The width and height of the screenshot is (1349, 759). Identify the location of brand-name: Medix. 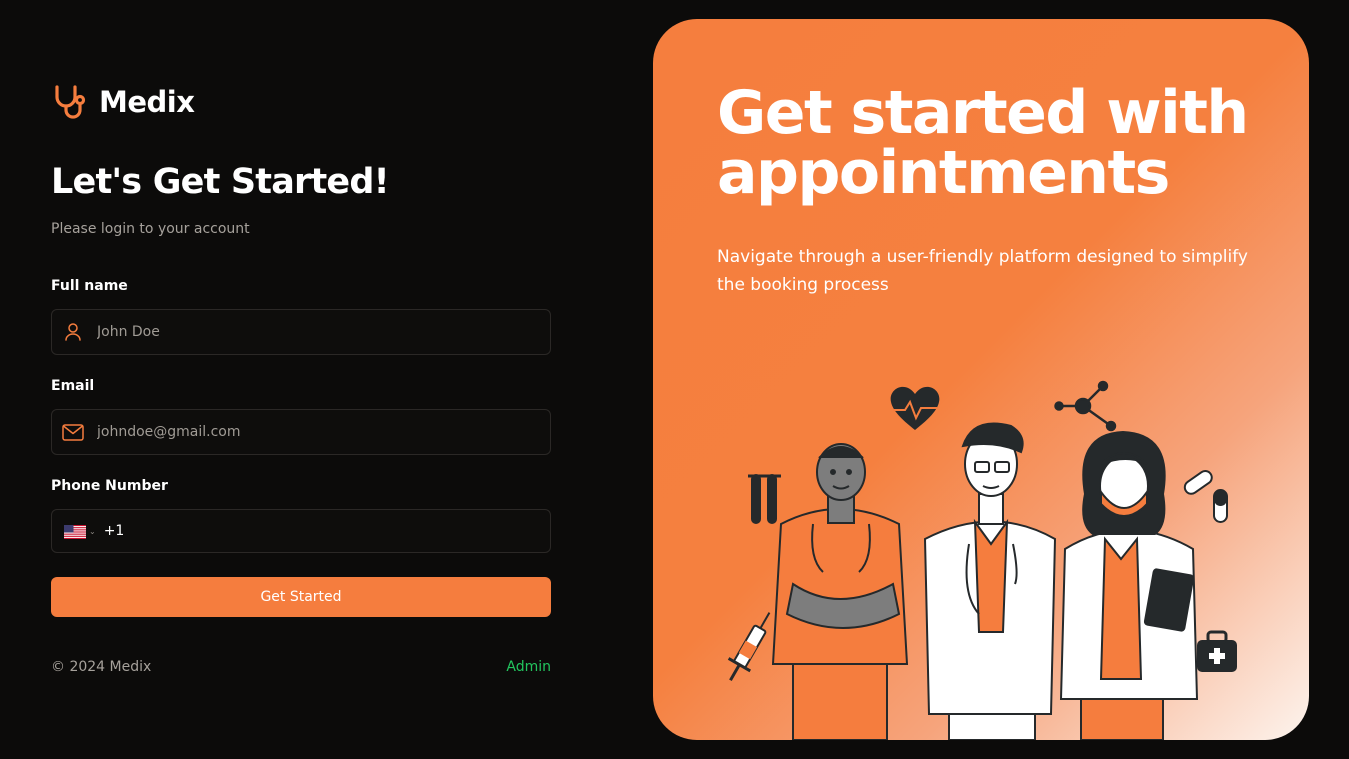
(147, 102).